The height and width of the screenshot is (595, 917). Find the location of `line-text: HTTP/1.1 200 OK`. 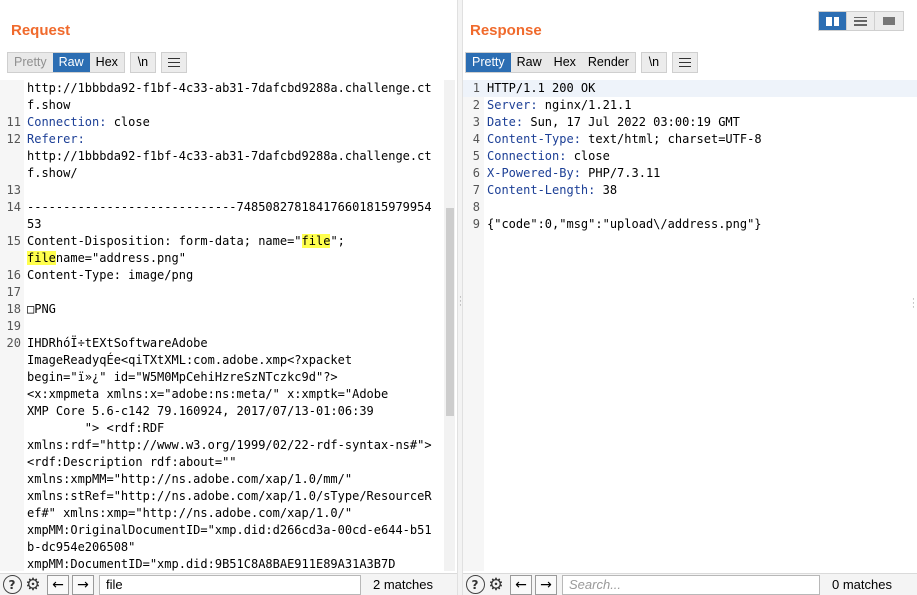

line-text: HTTP/1.1 200 OK is located at coordinates (541, 88).